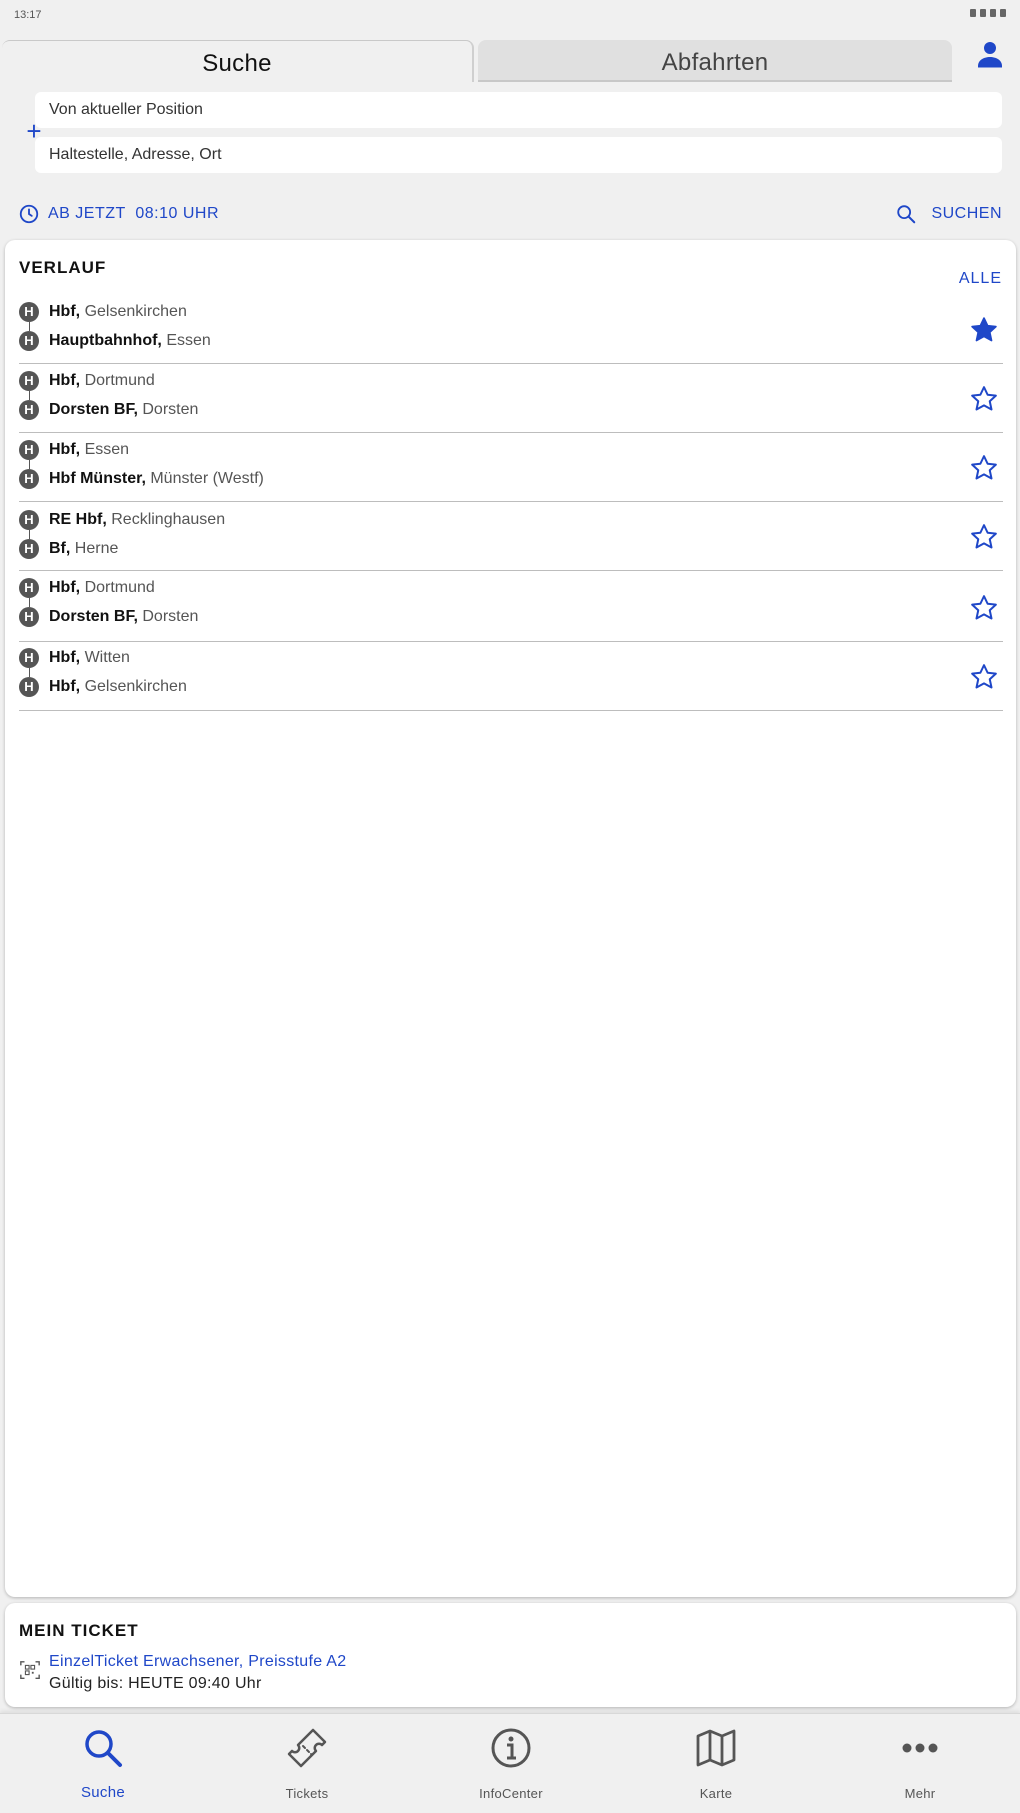  I want to click on qr-code-icon, so click(30, 1670).